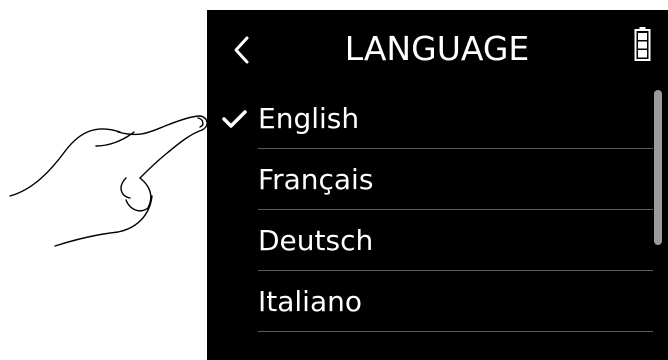  I want to click on language-item-label: Italiano, so click(310, 301).